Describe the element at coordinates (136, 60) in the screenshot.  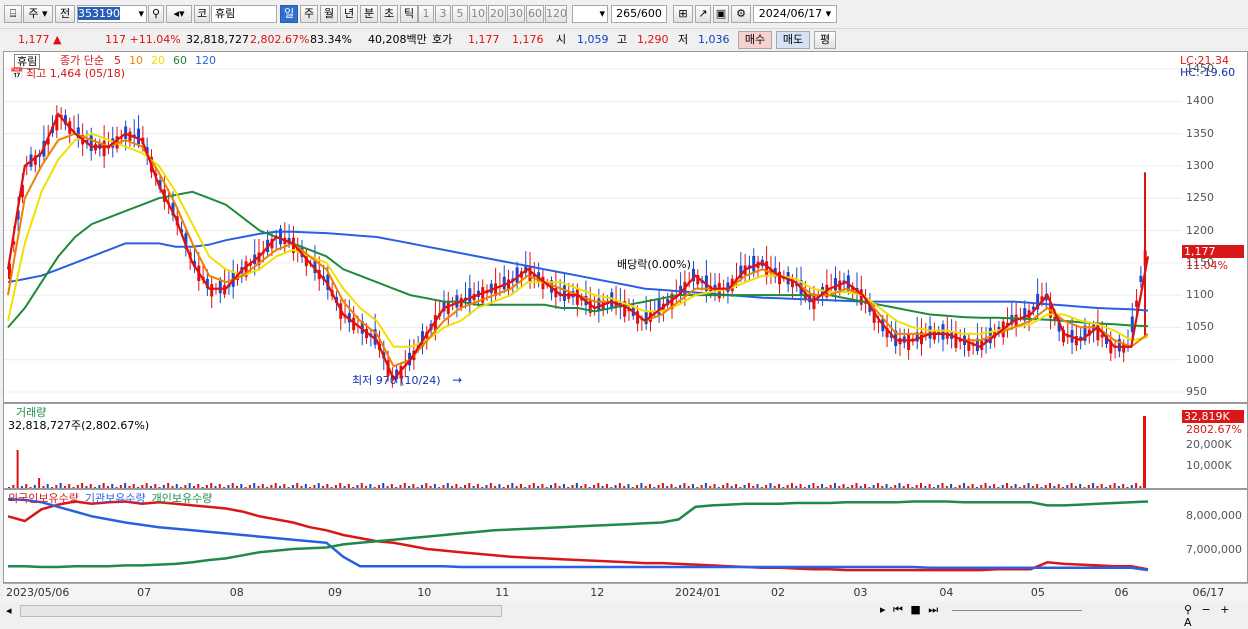
I see `ma-legend-10: 10` at that location.